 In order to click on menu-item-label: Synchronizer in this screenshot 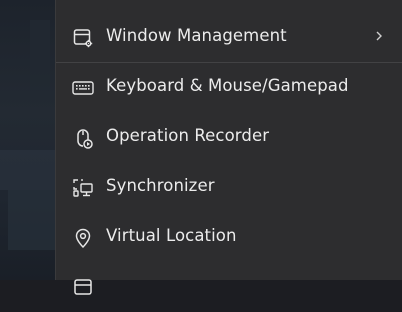, I will do `click(160, 185)`.